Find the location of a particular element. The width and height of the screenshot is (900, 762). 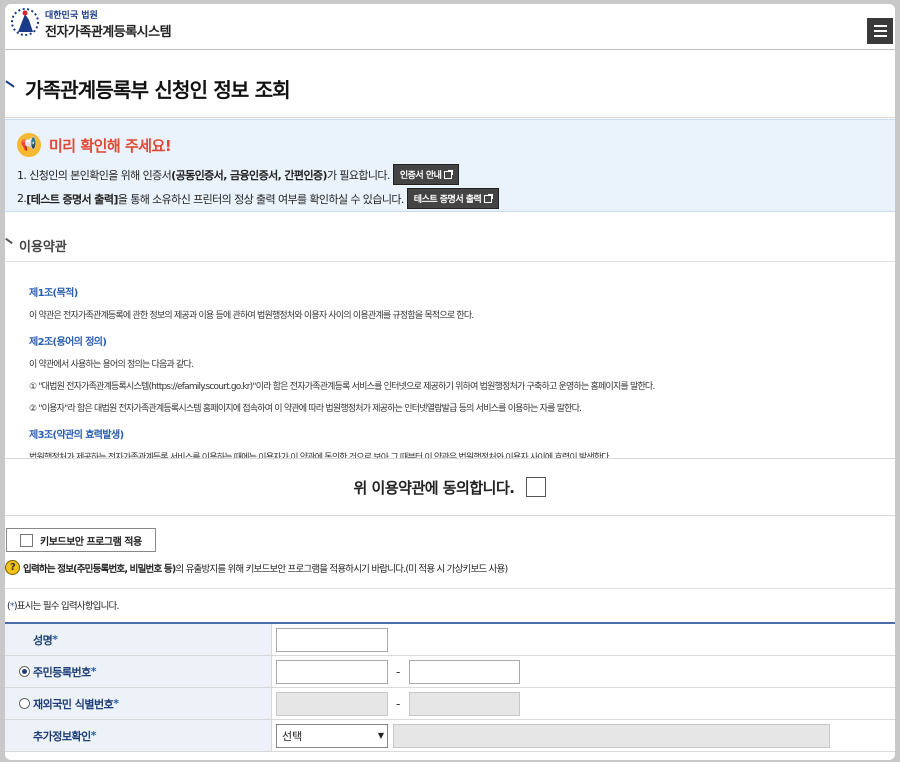

agree-label: 위 이용약관에 동의합니다. is located at coordinates (434, 487).